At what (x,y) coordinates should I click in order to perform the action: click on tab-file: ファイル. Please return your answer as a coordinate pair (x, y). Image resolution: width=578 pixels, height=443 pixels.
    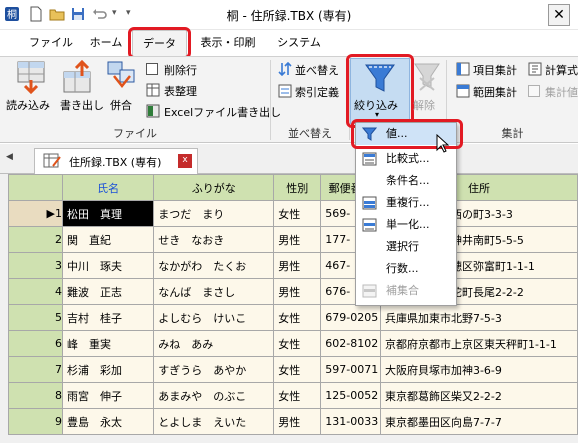
    Looking at the image, I should click on (51, 43).